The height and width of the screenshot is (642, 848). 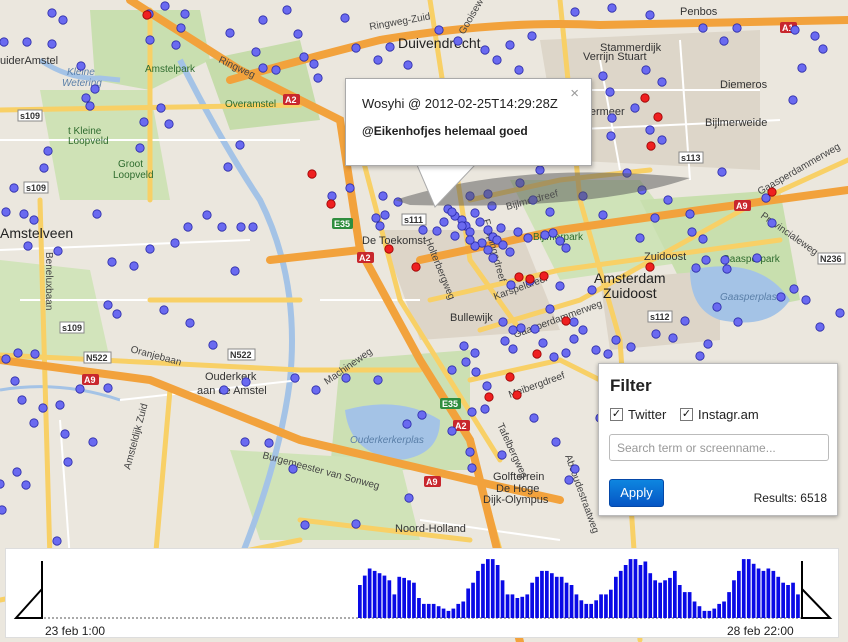 I want to click on apply-button: Apply, so click(x=636, y=493).